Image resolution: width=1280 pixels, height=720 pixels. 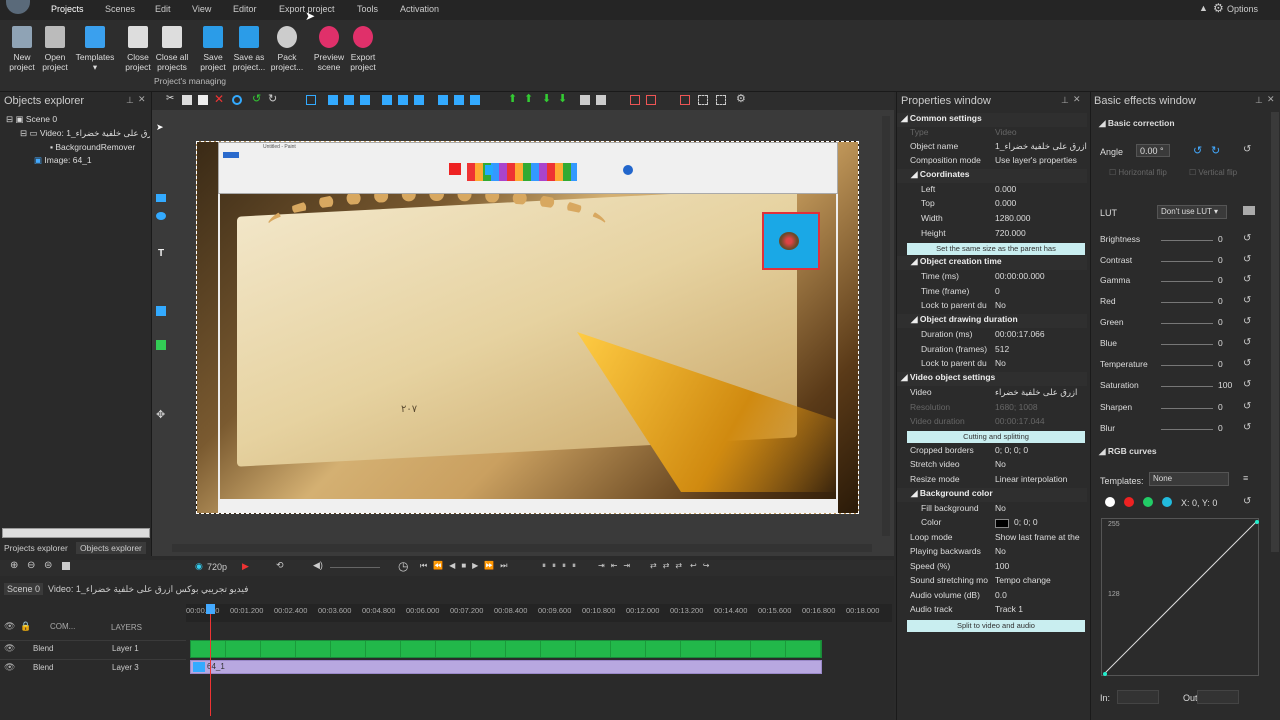 What do you see at coordinates (210, 609) in the screenshot?
I see `playhead-handle` at bounding box center [210, 609].